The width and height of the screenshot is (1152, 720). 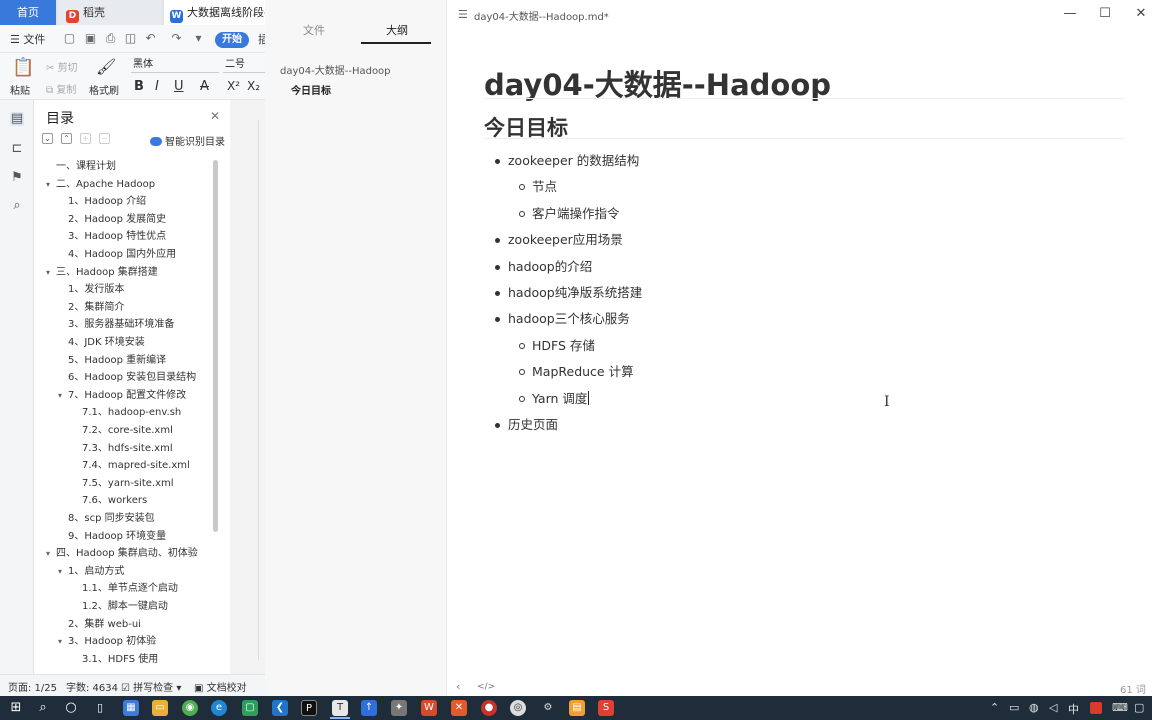 I want to click on underline-button: U, so click(x=179, y=86).